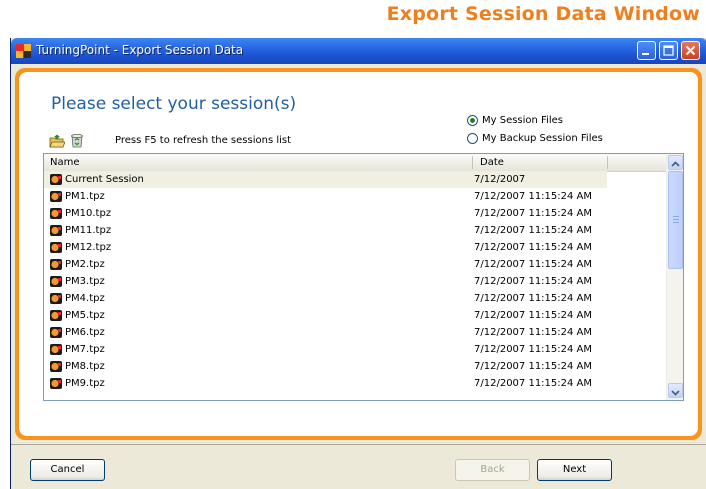  I want to click on radio-my-session-files, so click(472, 120).